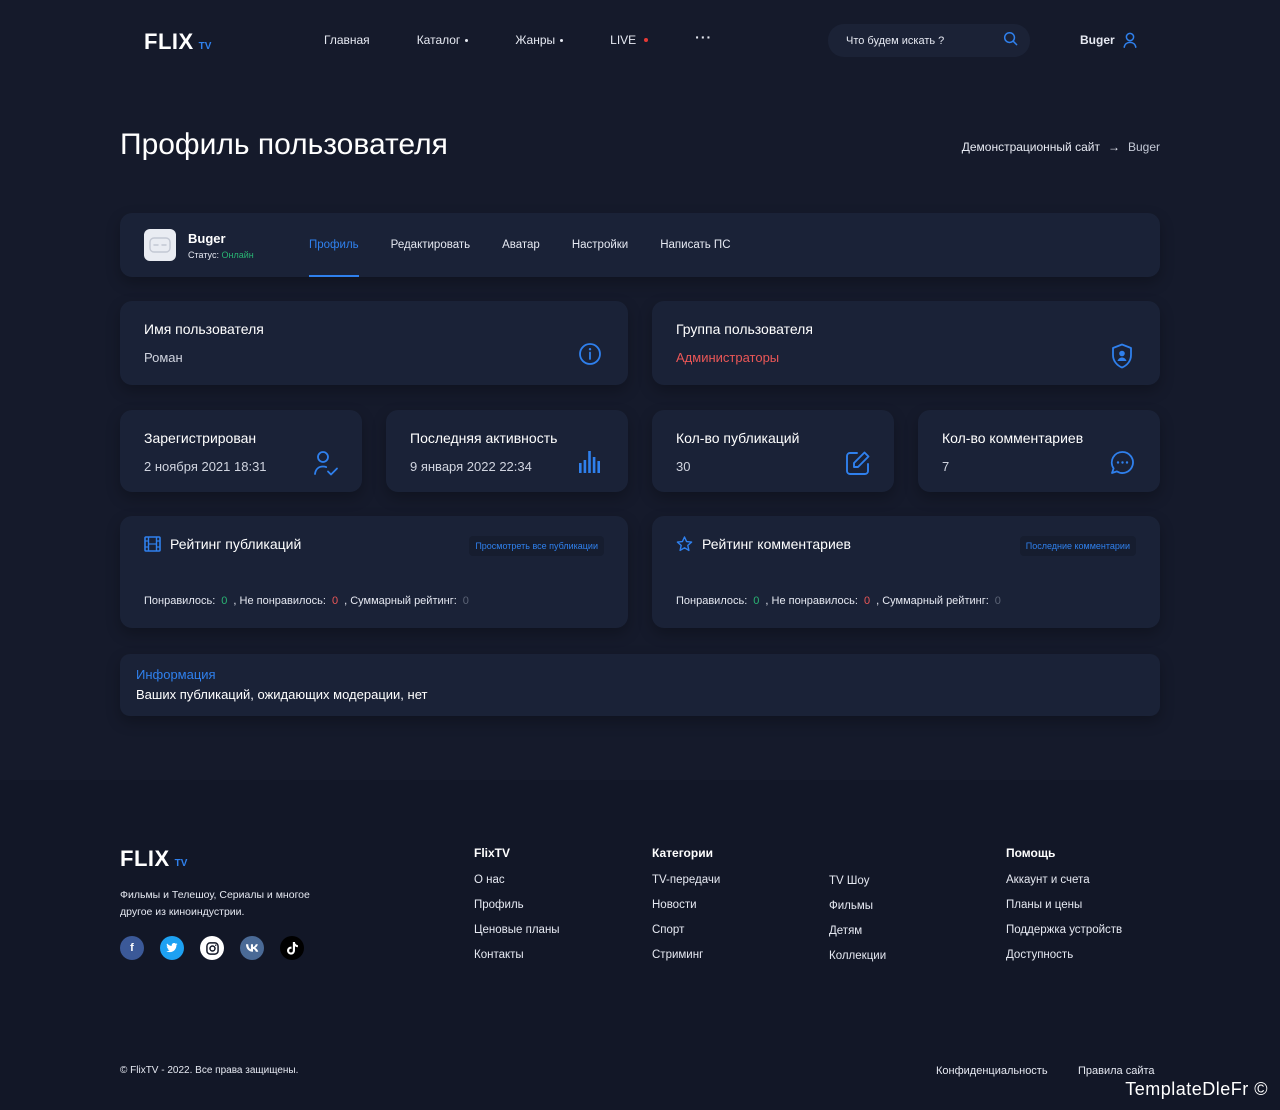  I want to click on nav-home: Главная, so click(347, 40).